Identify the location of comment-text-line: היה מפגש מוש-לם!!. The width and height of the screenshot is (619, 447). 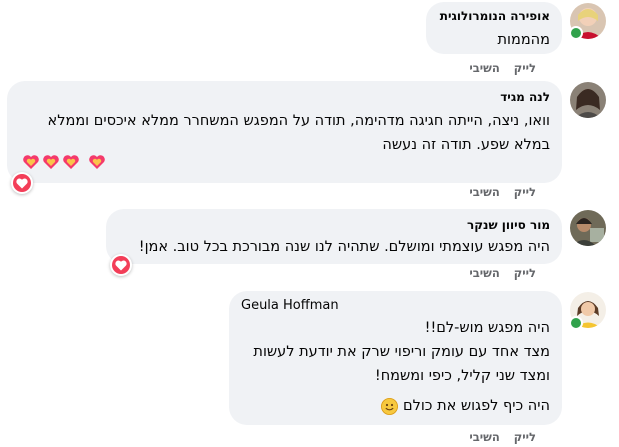
(487, 328).